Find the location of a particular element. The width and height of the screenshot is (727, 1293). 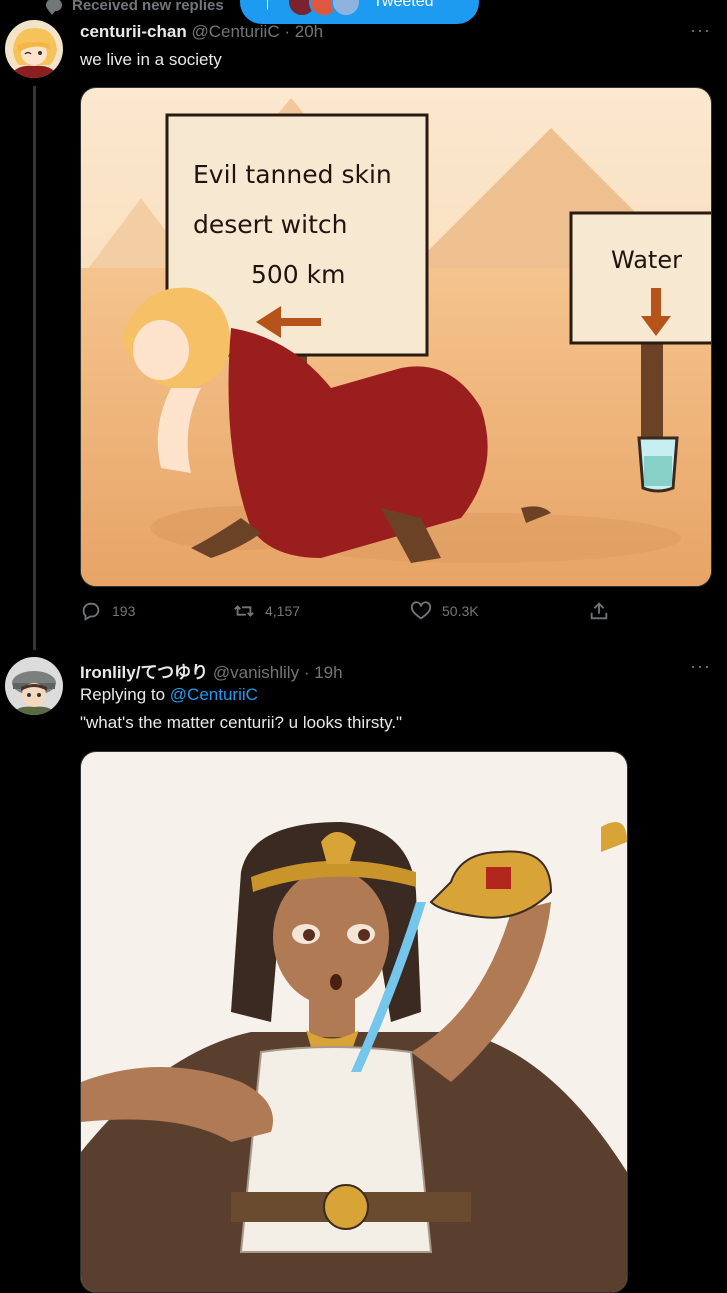

replying-prefix: Replying to is located at coordinates (123, 694).